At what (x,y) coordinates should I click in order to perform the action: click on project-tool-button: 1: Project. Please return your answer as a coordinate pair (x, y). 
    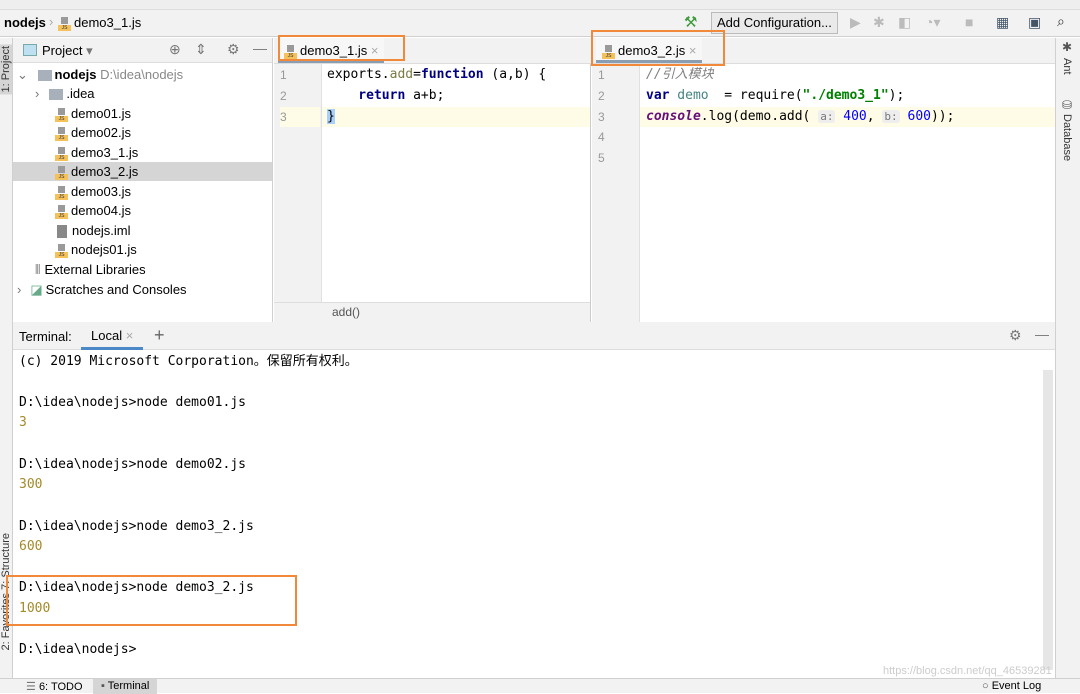
    Looking at the image, I should click on (6, 69).